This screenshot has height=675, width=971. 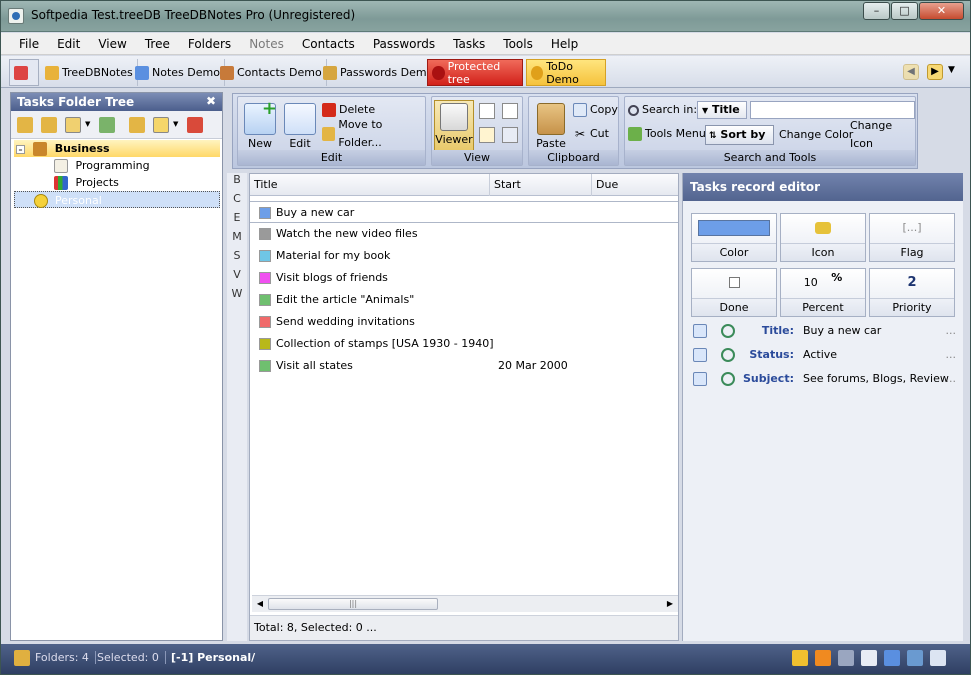 I want to click on menu-help: Help, so click(x=564, y=44).